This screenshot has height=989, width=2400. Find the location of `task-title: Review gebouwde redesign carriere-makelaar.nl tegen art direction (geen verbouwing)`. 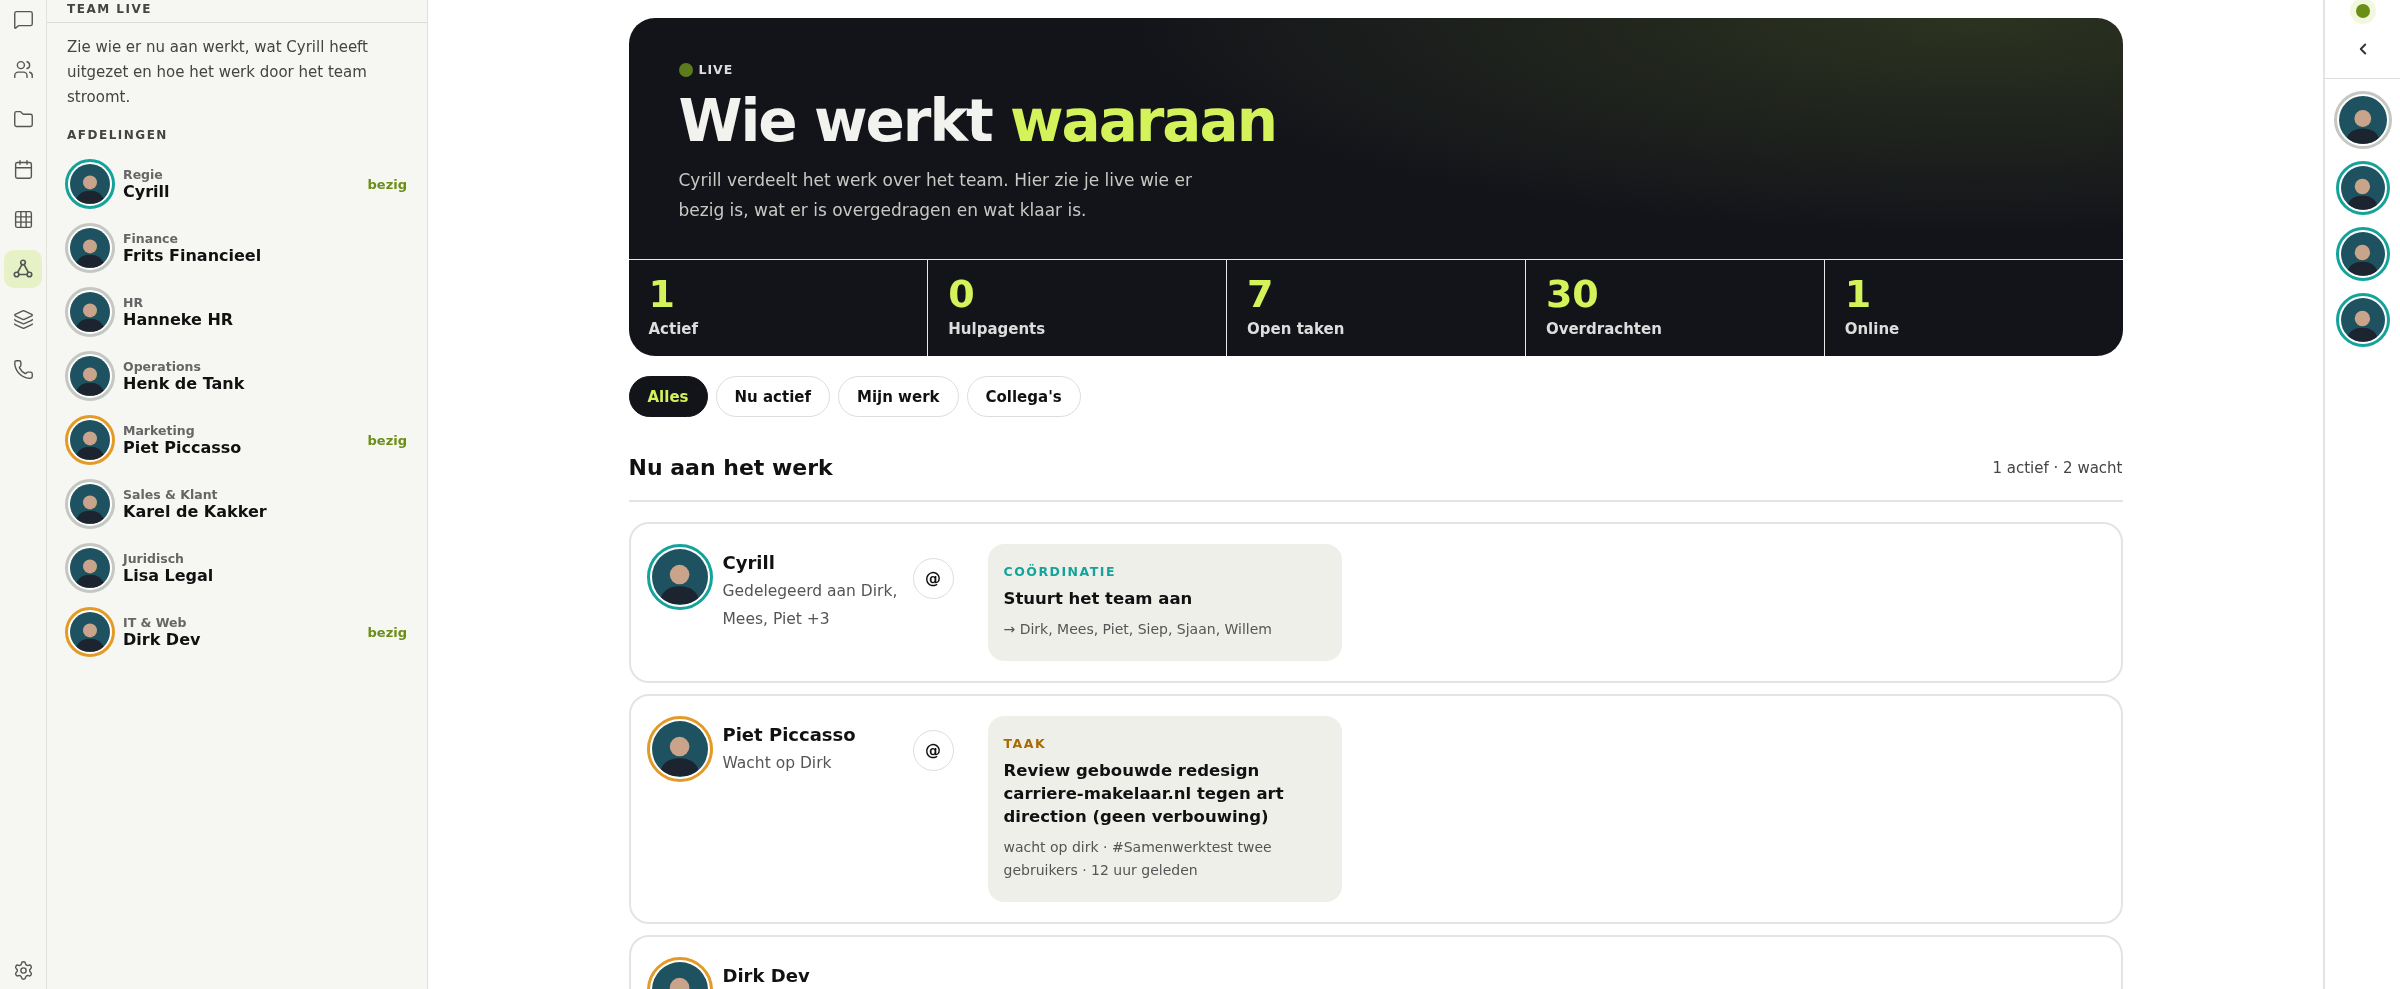

task-title: Review gebouwde redesign carriere-makelaar.nl tegen art direction (geen verbouwing) is located at coordinates (1144, 794).